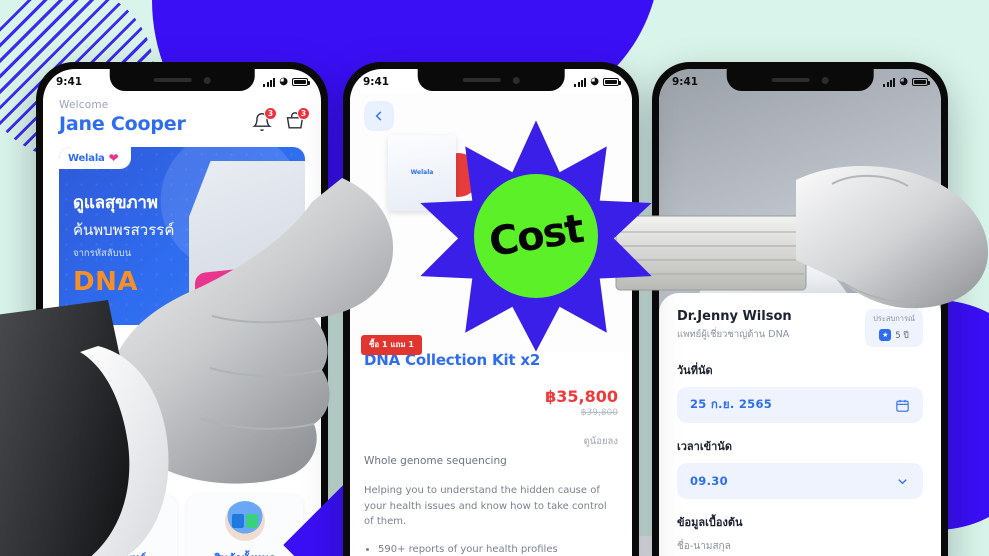  Describe the element at coordinates (391, 345) in the screenshot. I see `promo-tag: ซื้อ 1 แถม 1` at that location.